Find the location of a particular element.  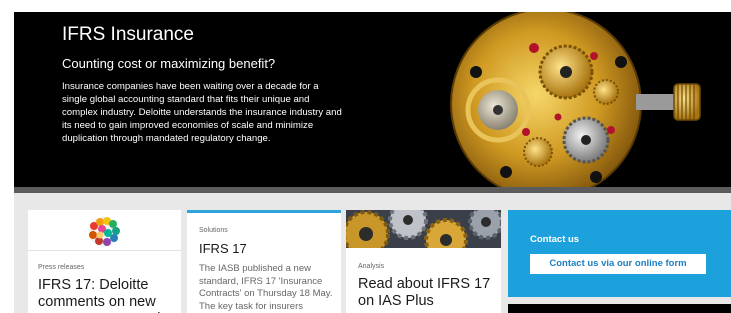

card-category: Solutions is located at coordinates (213, 230).